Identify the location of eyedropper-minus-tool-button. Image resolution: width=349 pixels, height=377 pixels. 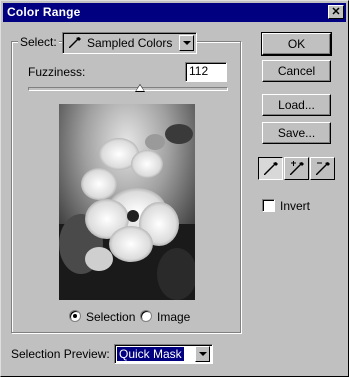
(322, 168).